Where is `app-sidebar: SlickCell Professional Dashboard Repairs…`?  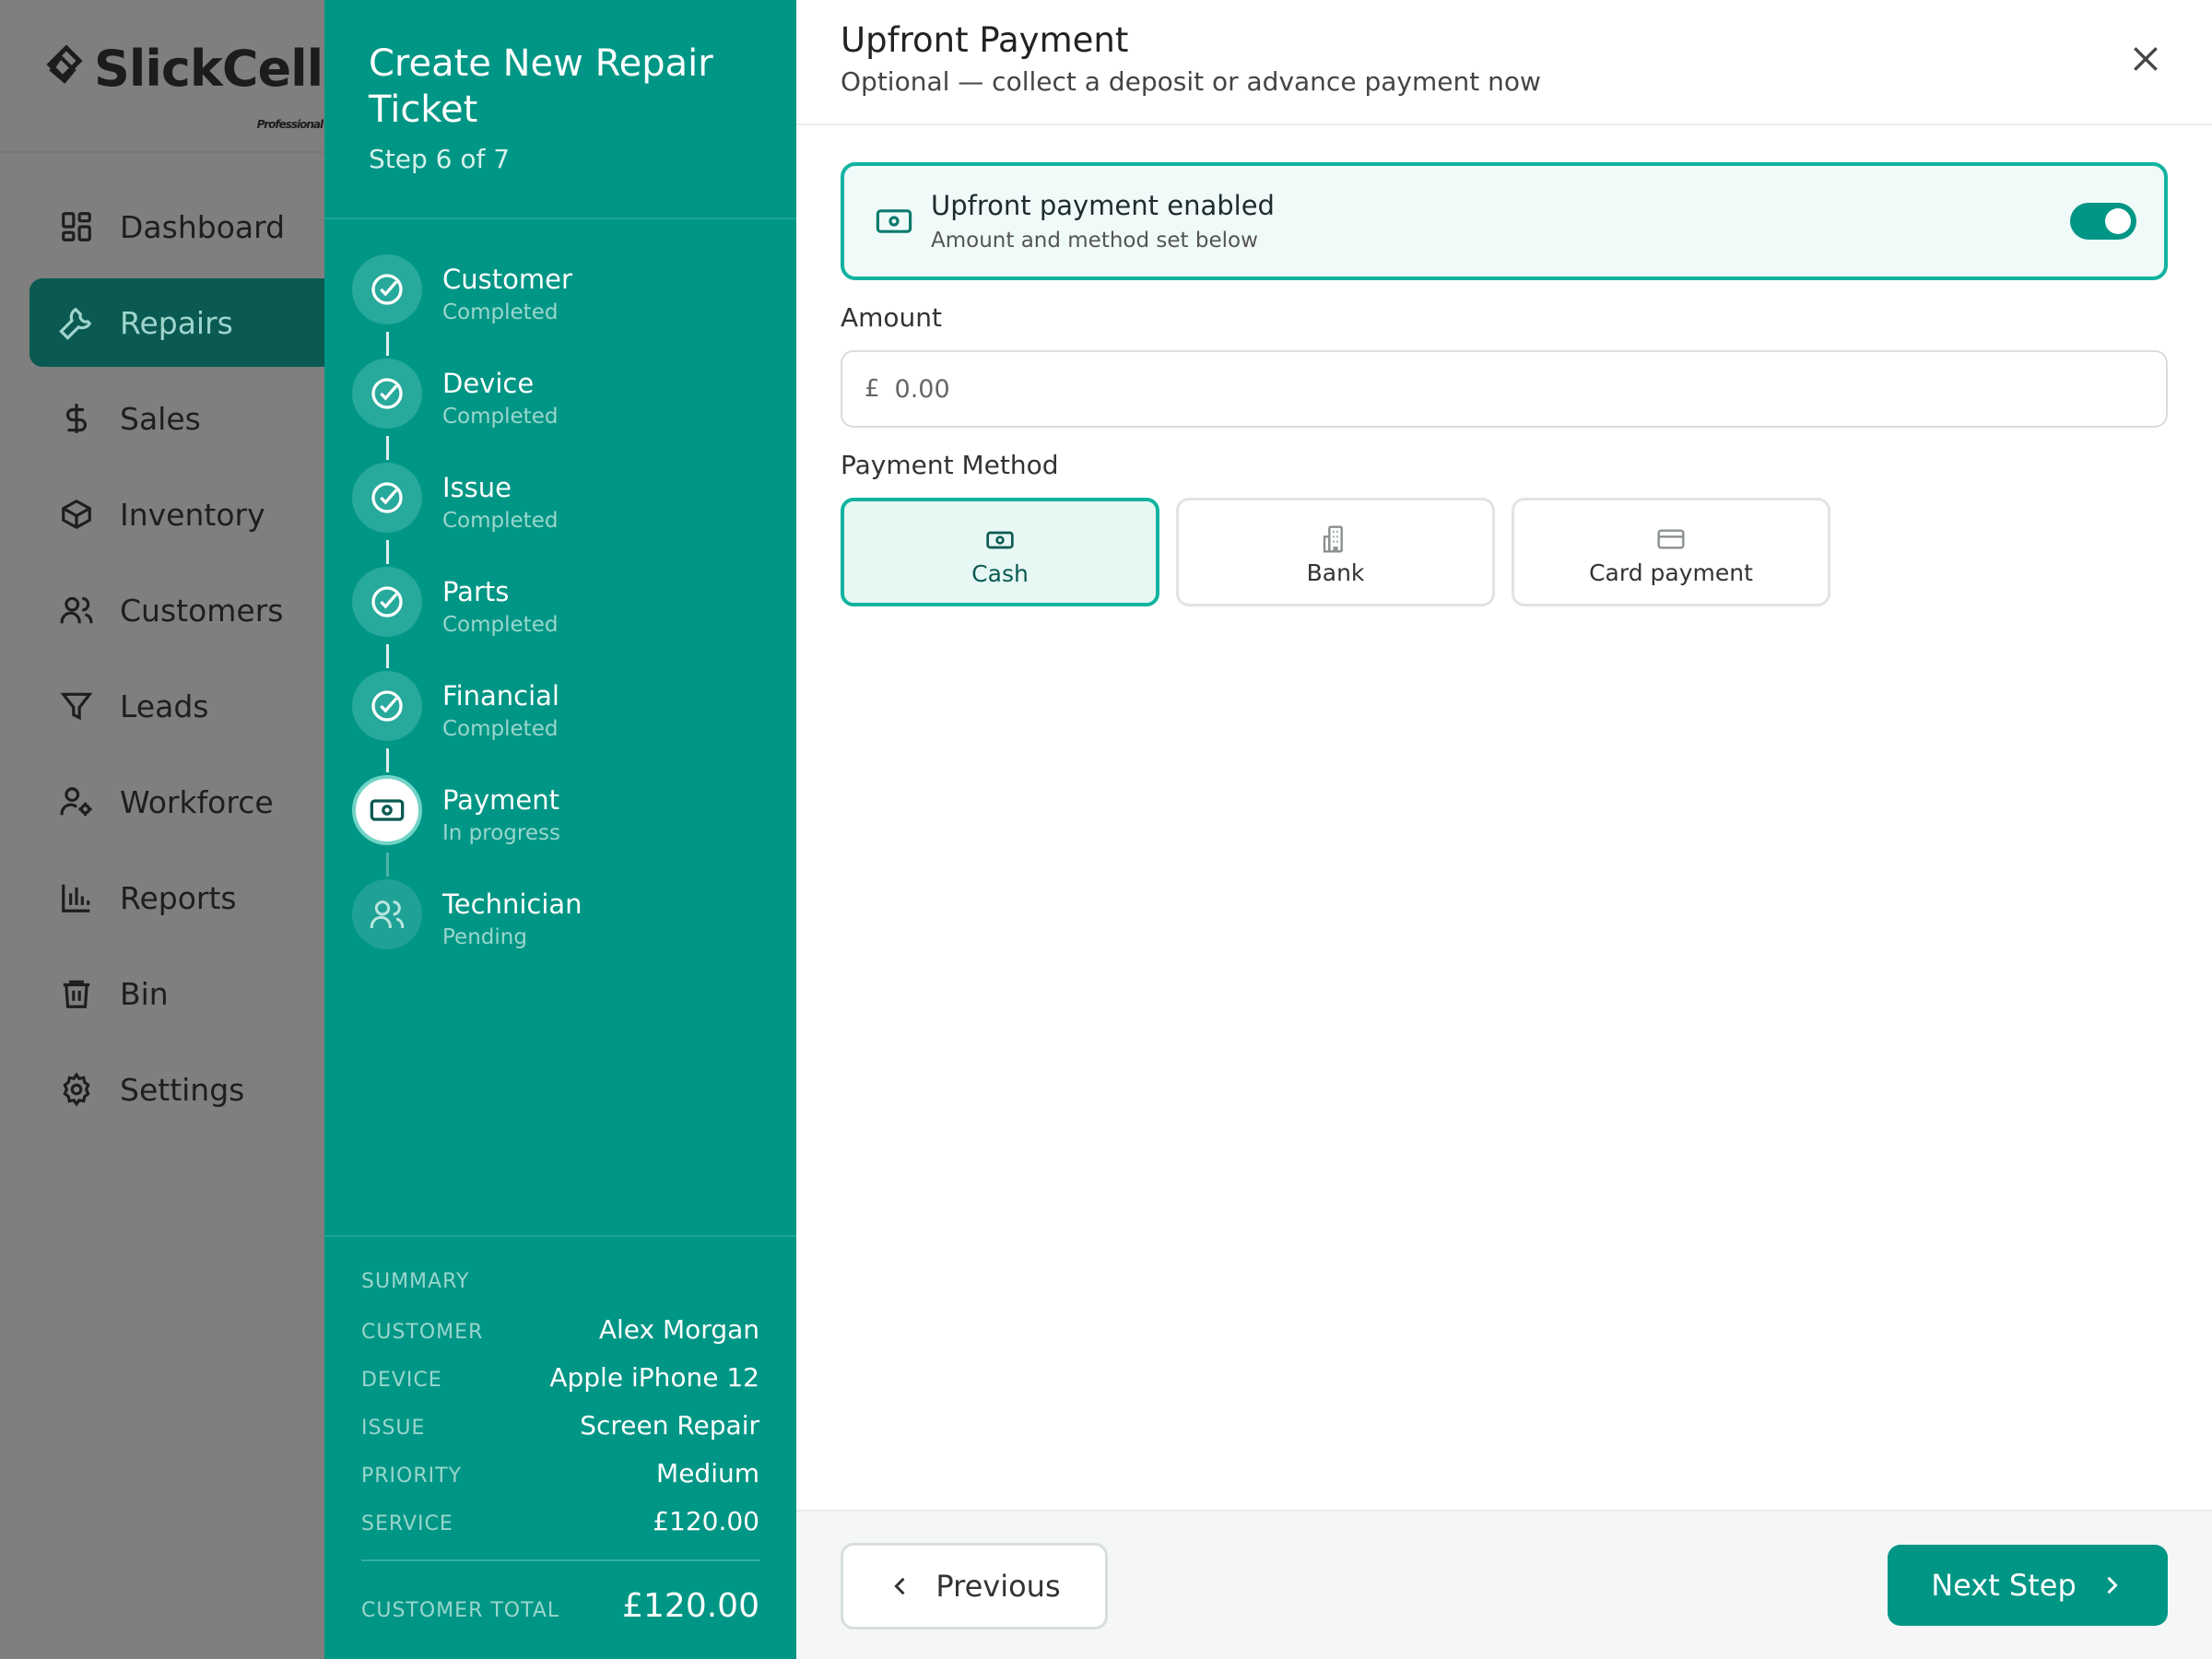 app-sidebar: SlickCell Professional Dashboard Repairs… is located at coordinates (162, 829).